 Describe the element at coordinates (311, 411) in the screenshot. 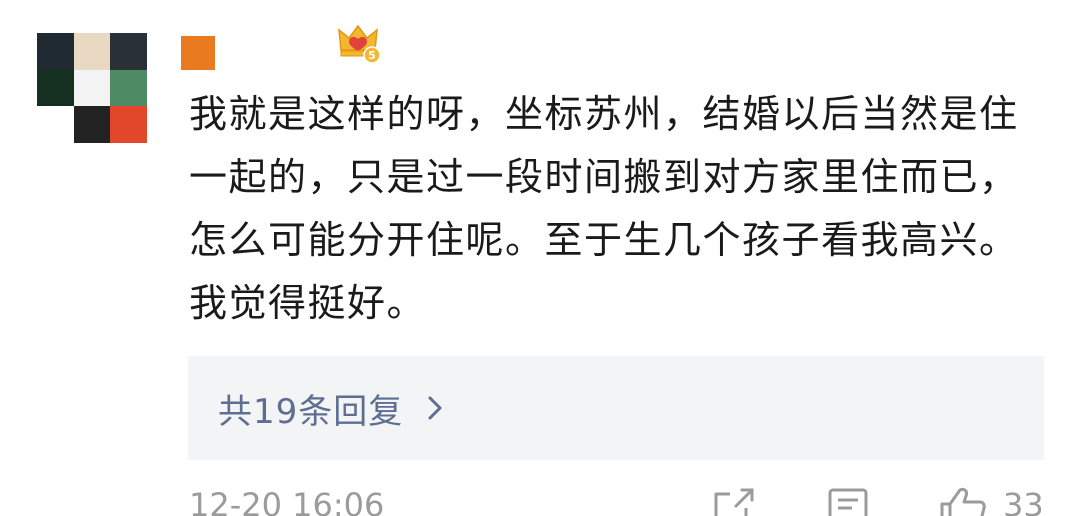

I see `replies-count-label: 共19条回复` at that location.